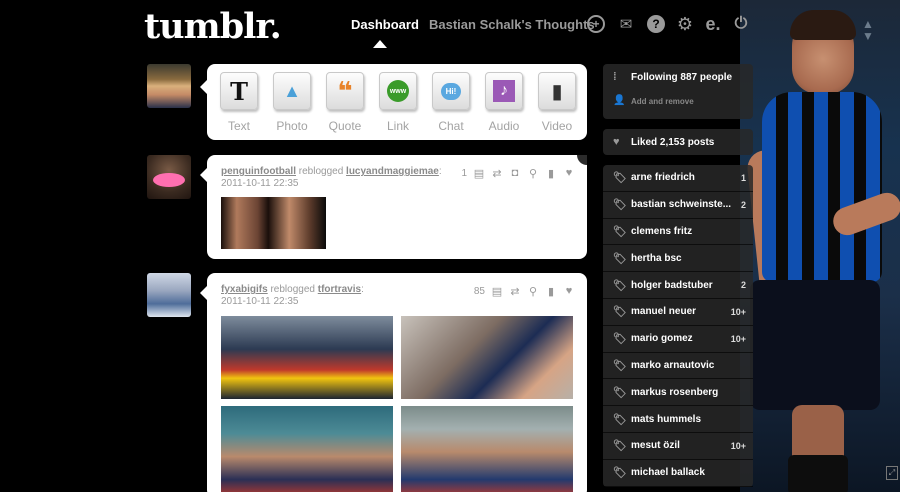 Image resolution: width=900 pixels, height=492 pixels. Describe the element at coordinates (685, 24) in the screenshot. I see `gear-icon: ⚙` at that location.